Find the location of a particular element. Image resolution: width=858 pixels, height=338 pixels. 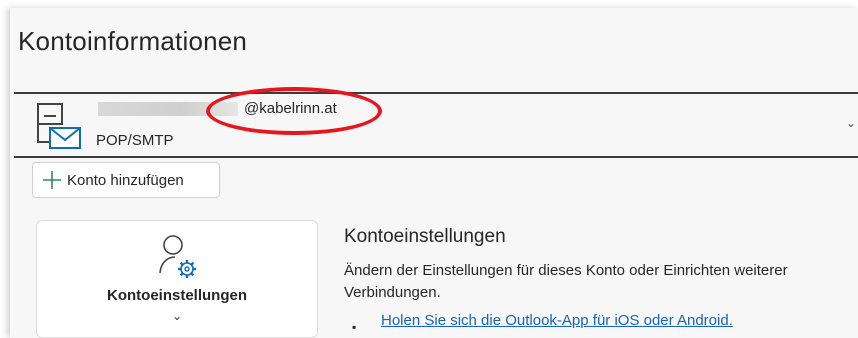

plus-icon is located at coordinates (52, 182).